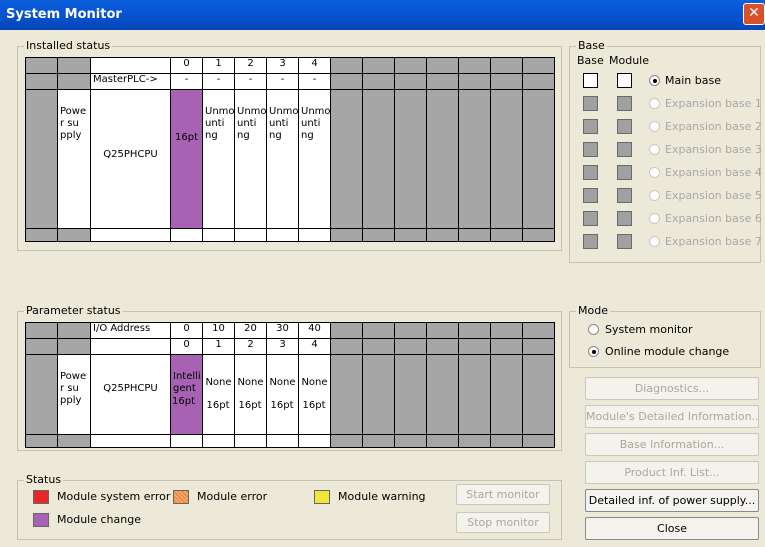 This screenshot has width=765, height=547. Describe the element at coordinates (74, 394) in the screenshot. I see `param-power-supply: Powe r su pply` at that location.